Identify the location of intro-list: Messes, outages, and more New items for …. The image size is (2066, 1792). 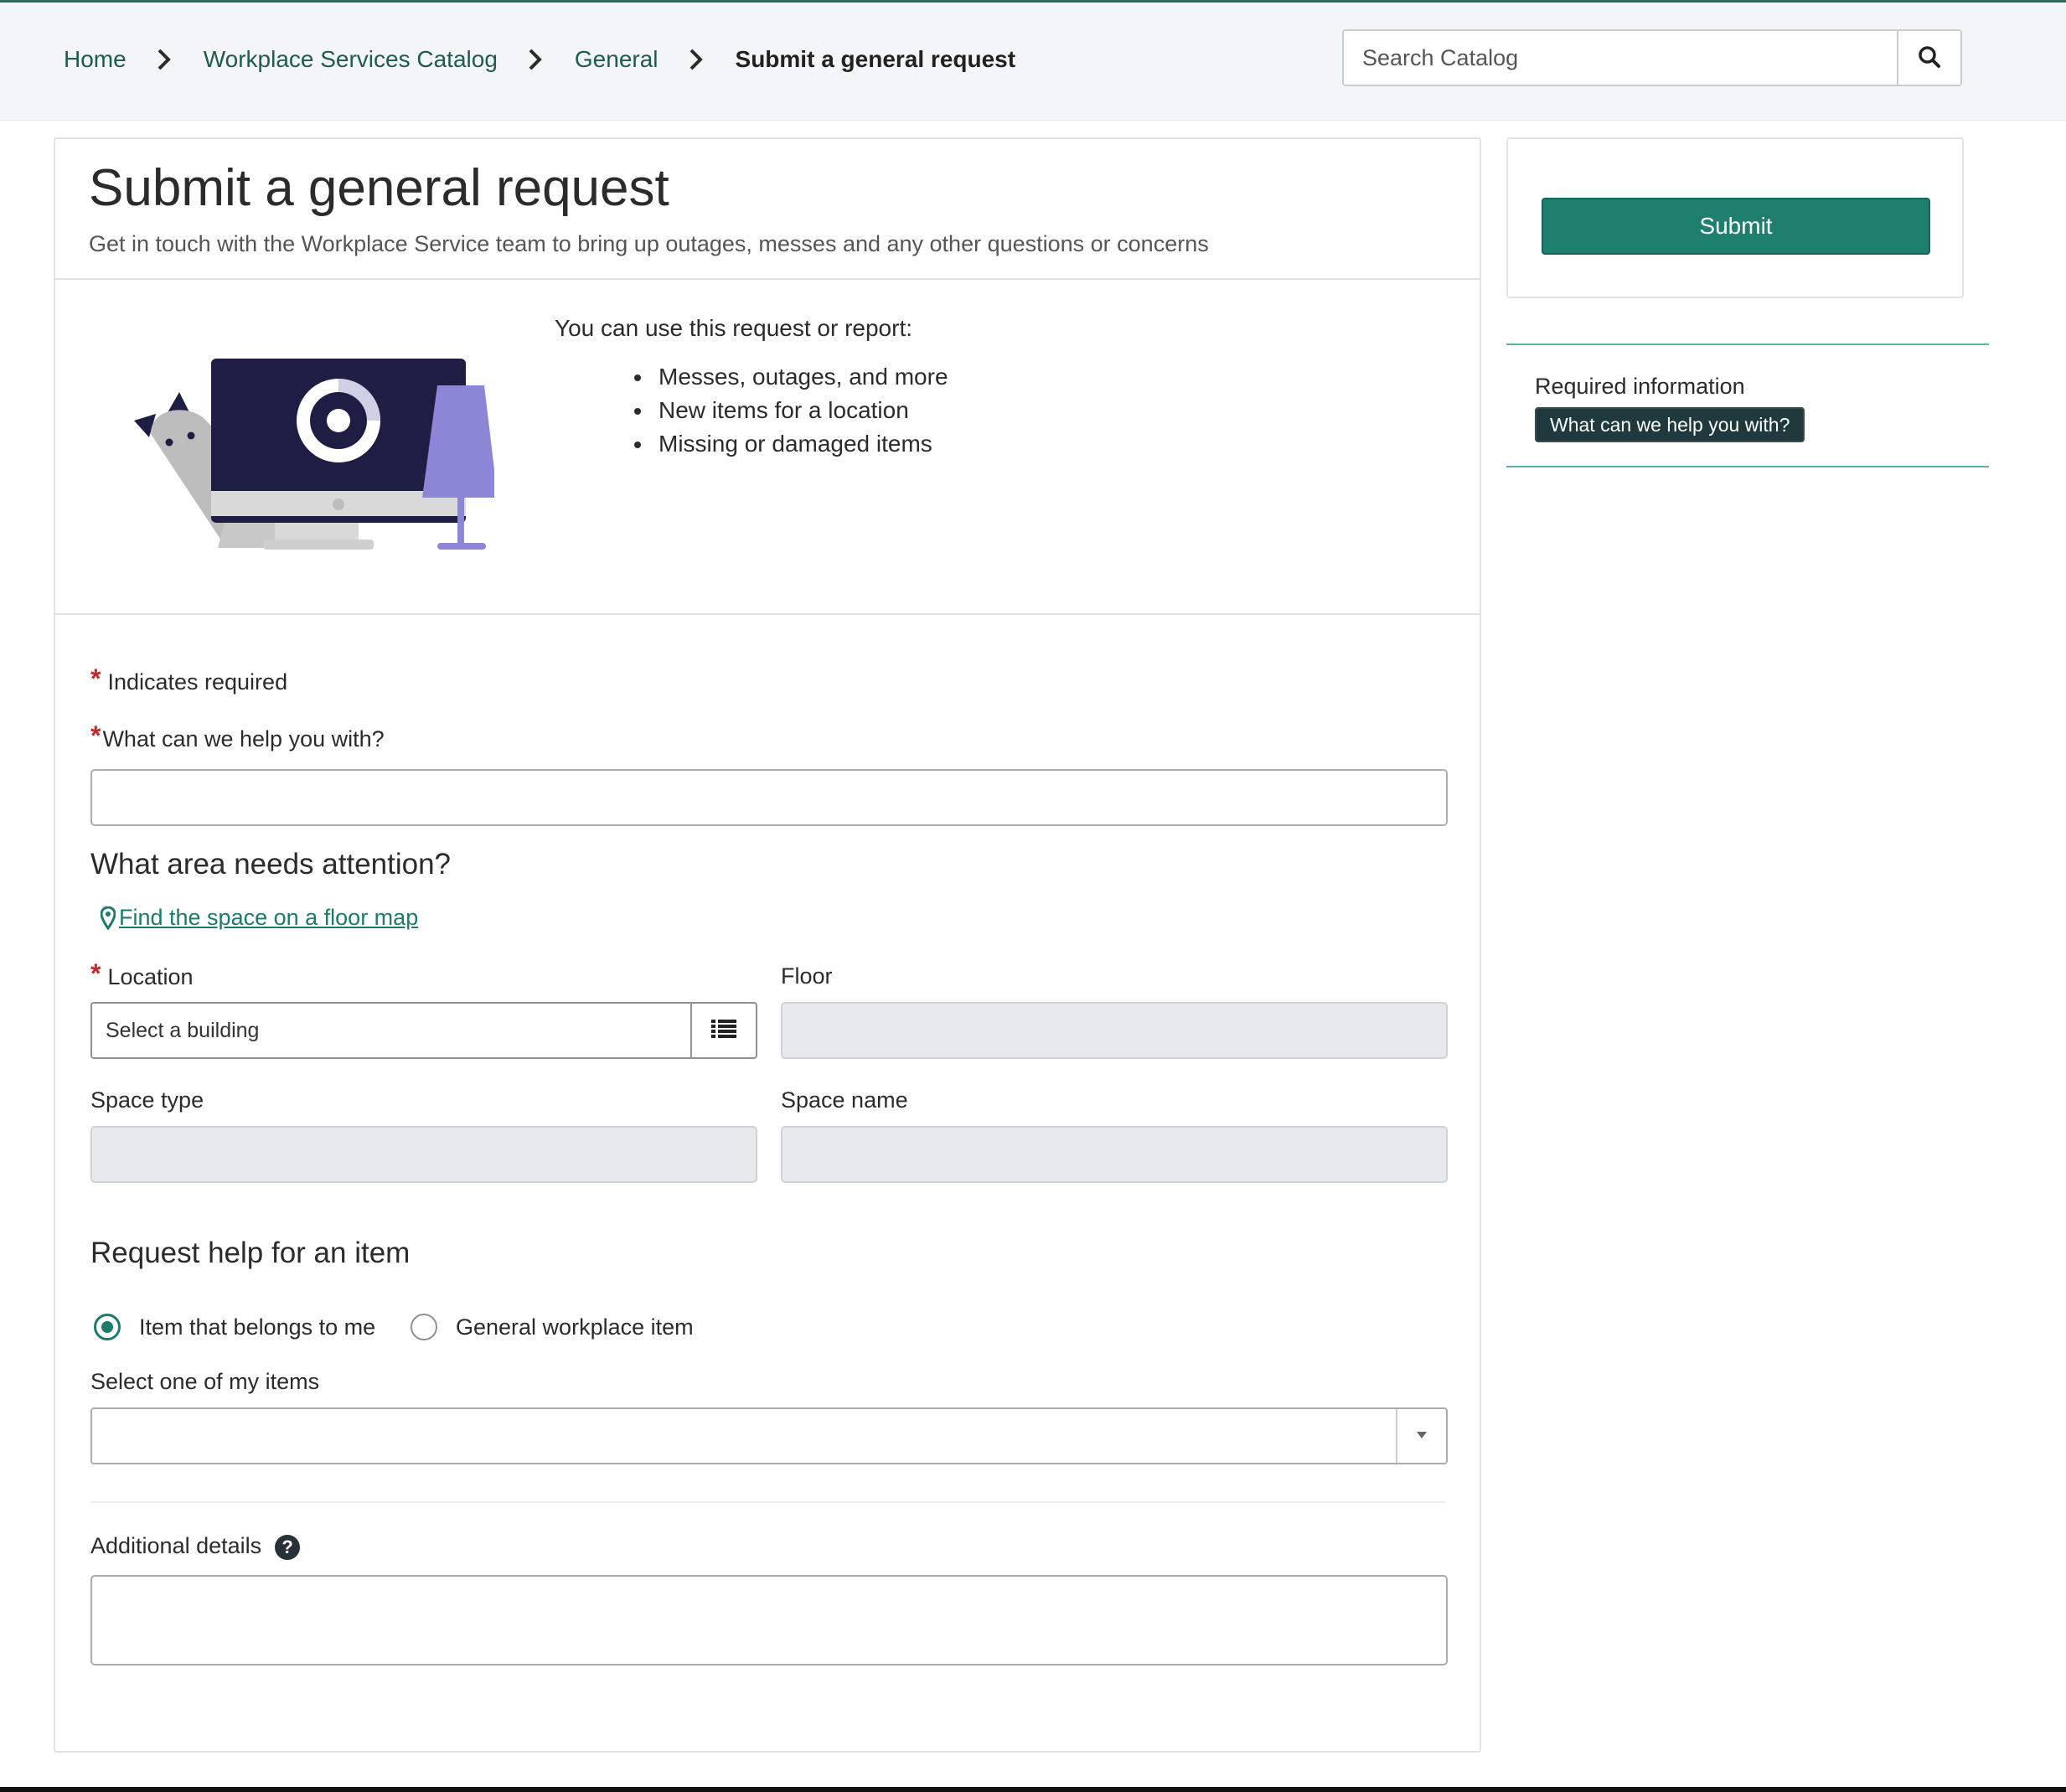
(800, 410).